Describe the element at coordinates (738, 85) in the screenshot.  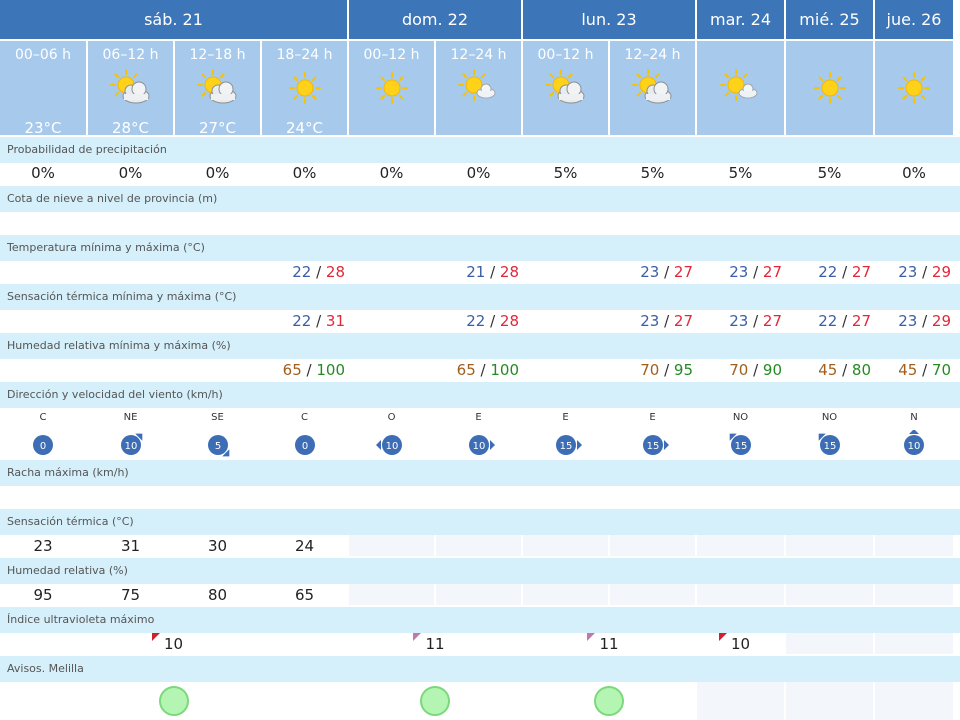
I see `sun-small-cloud-icon` at that location.